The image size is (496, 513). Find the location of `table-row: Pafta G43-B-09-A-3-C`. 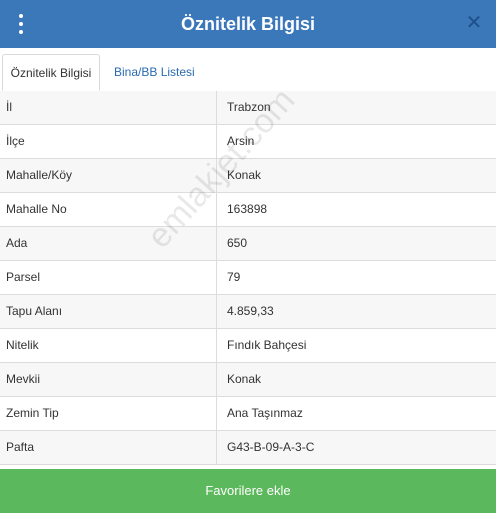

table-row: Pafta G43-B-09-A-3-C is located at coordinates (248, 448).